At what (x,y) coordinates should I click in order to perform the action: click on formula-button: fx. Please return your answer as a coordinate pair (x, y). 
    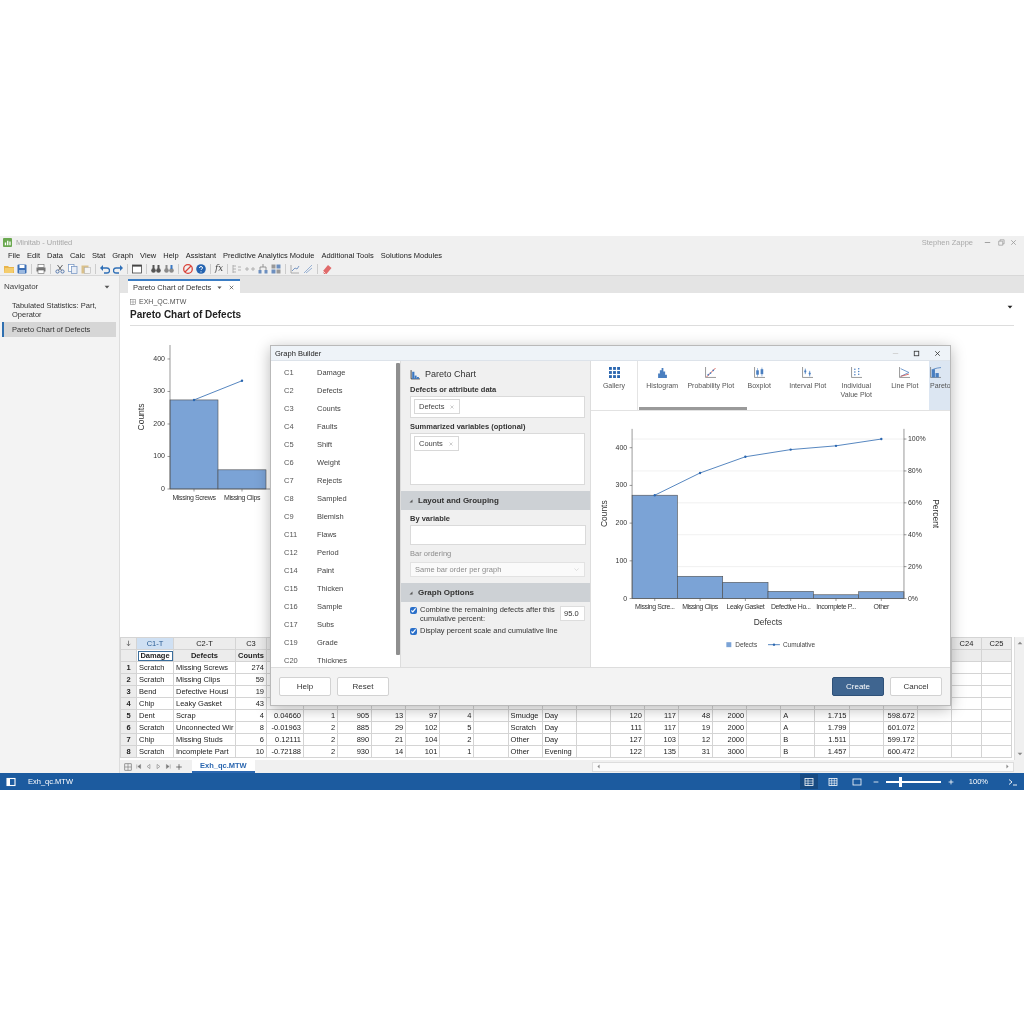
    Looking at the image, I should click on (219, 268).